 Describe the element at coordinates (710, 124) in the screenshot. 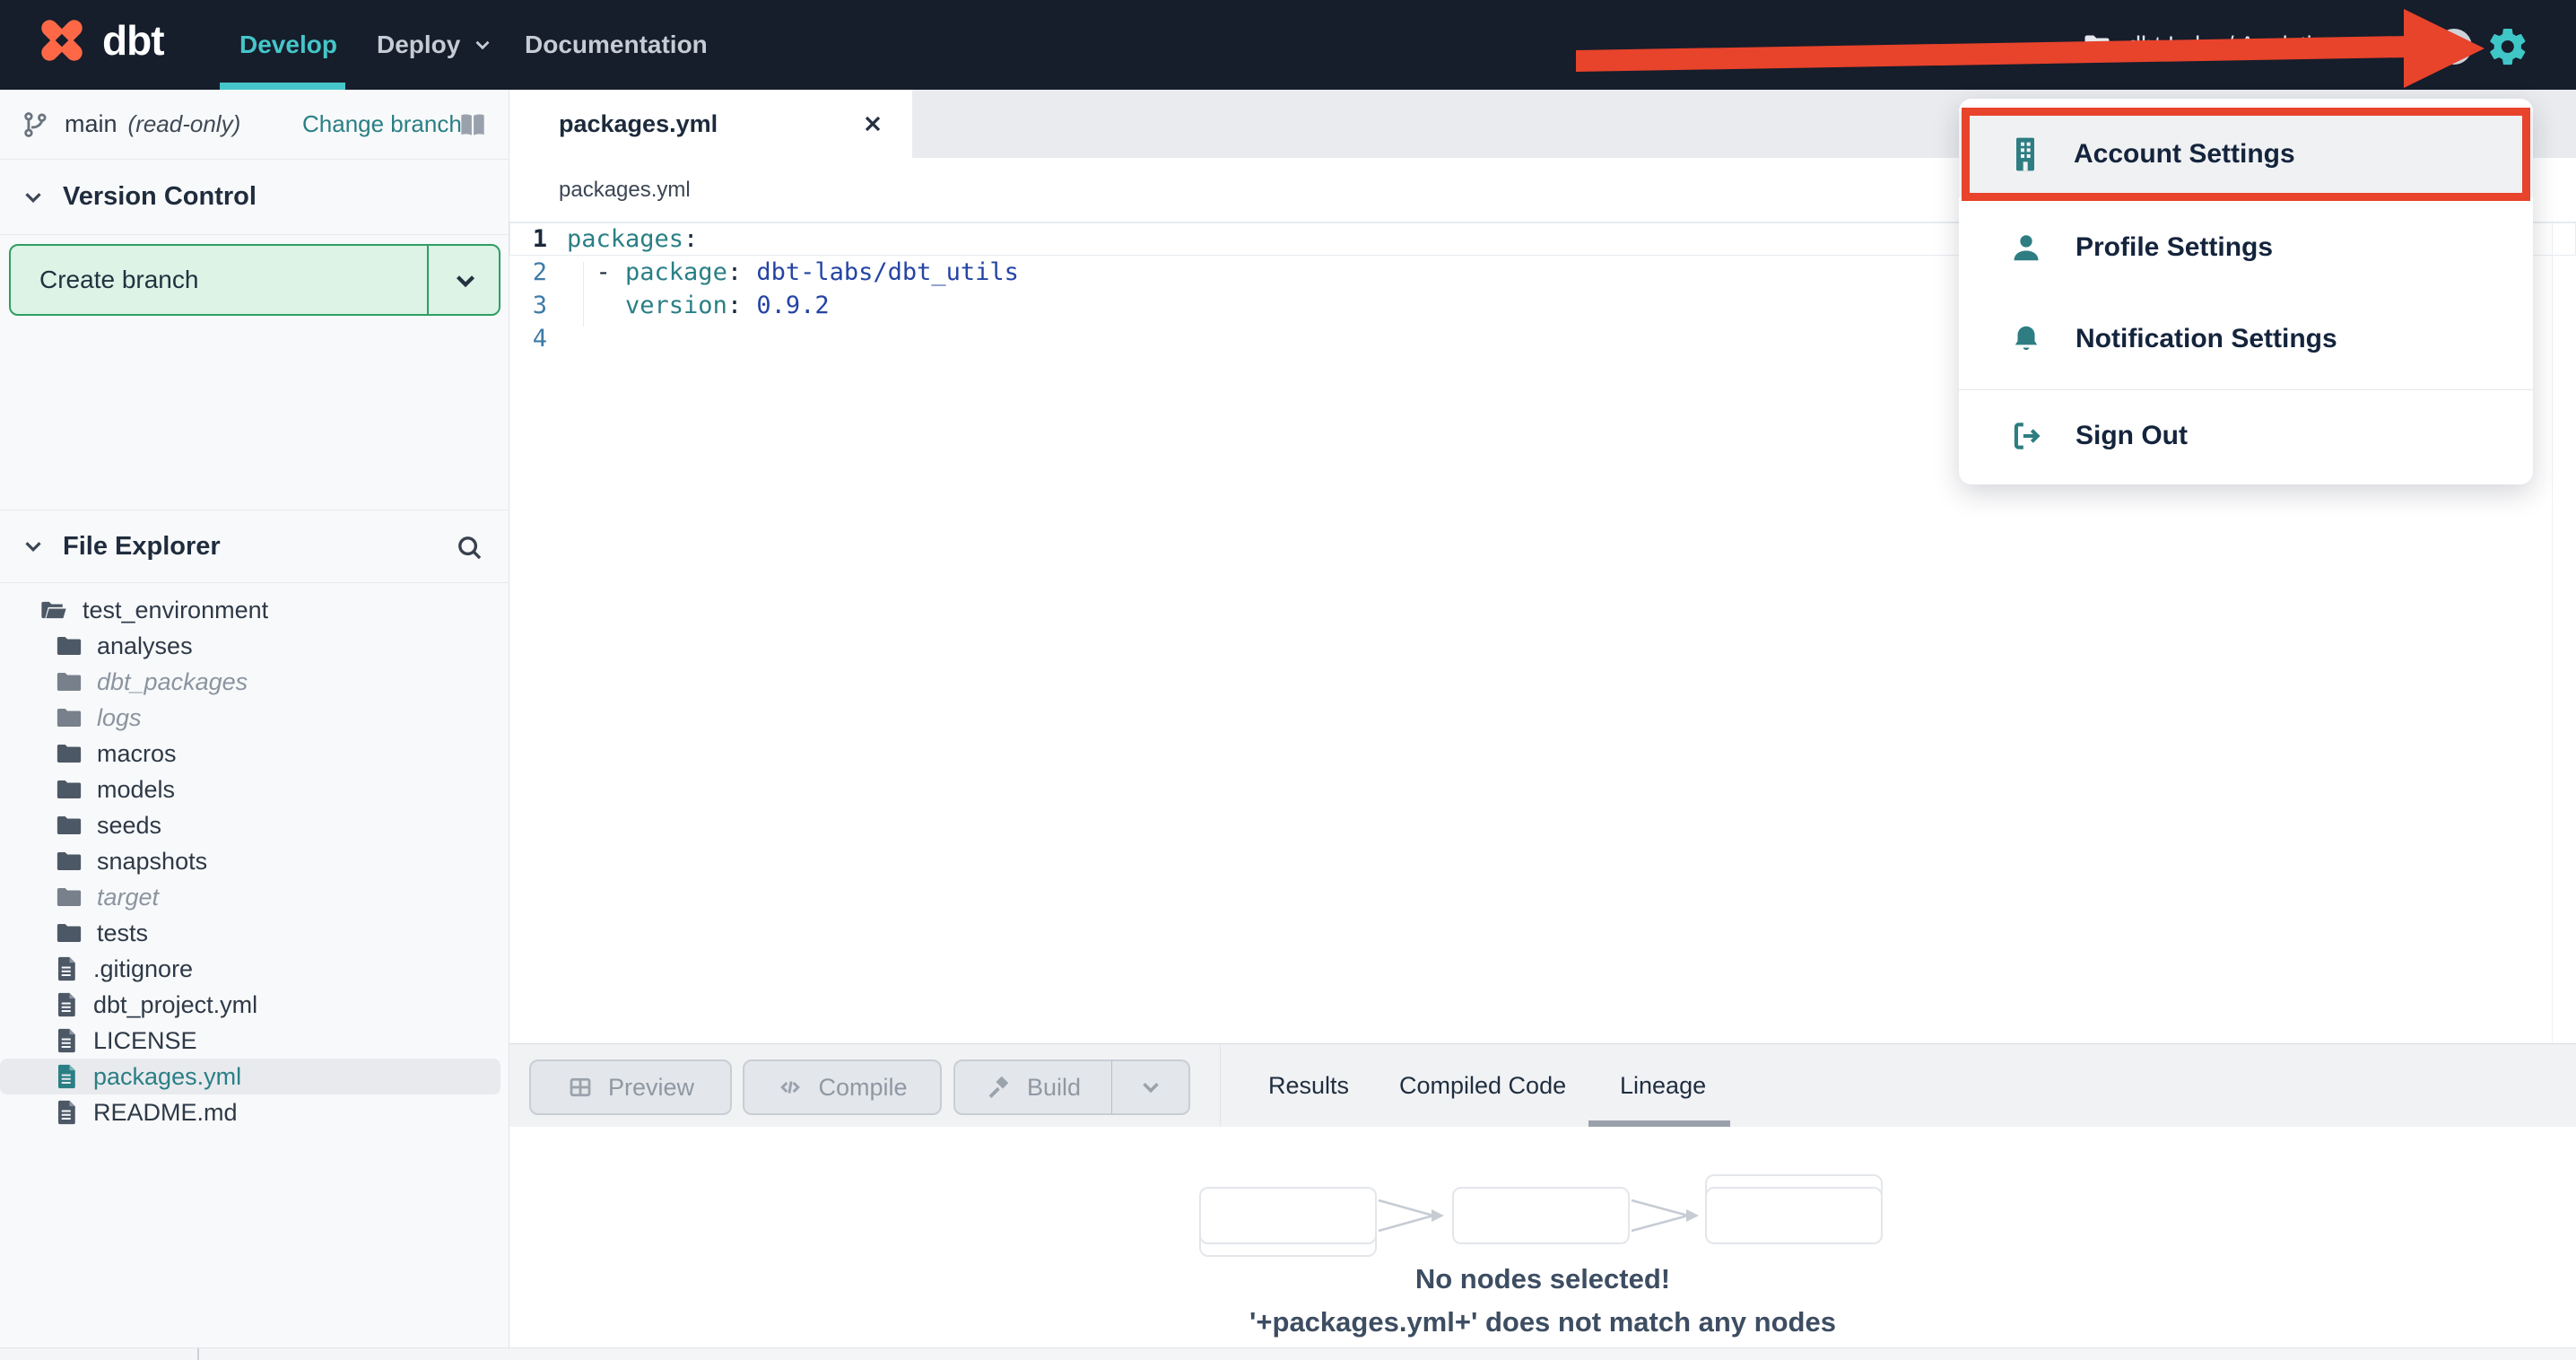

I see `tab-packages-yml: packages.yml` at that location.